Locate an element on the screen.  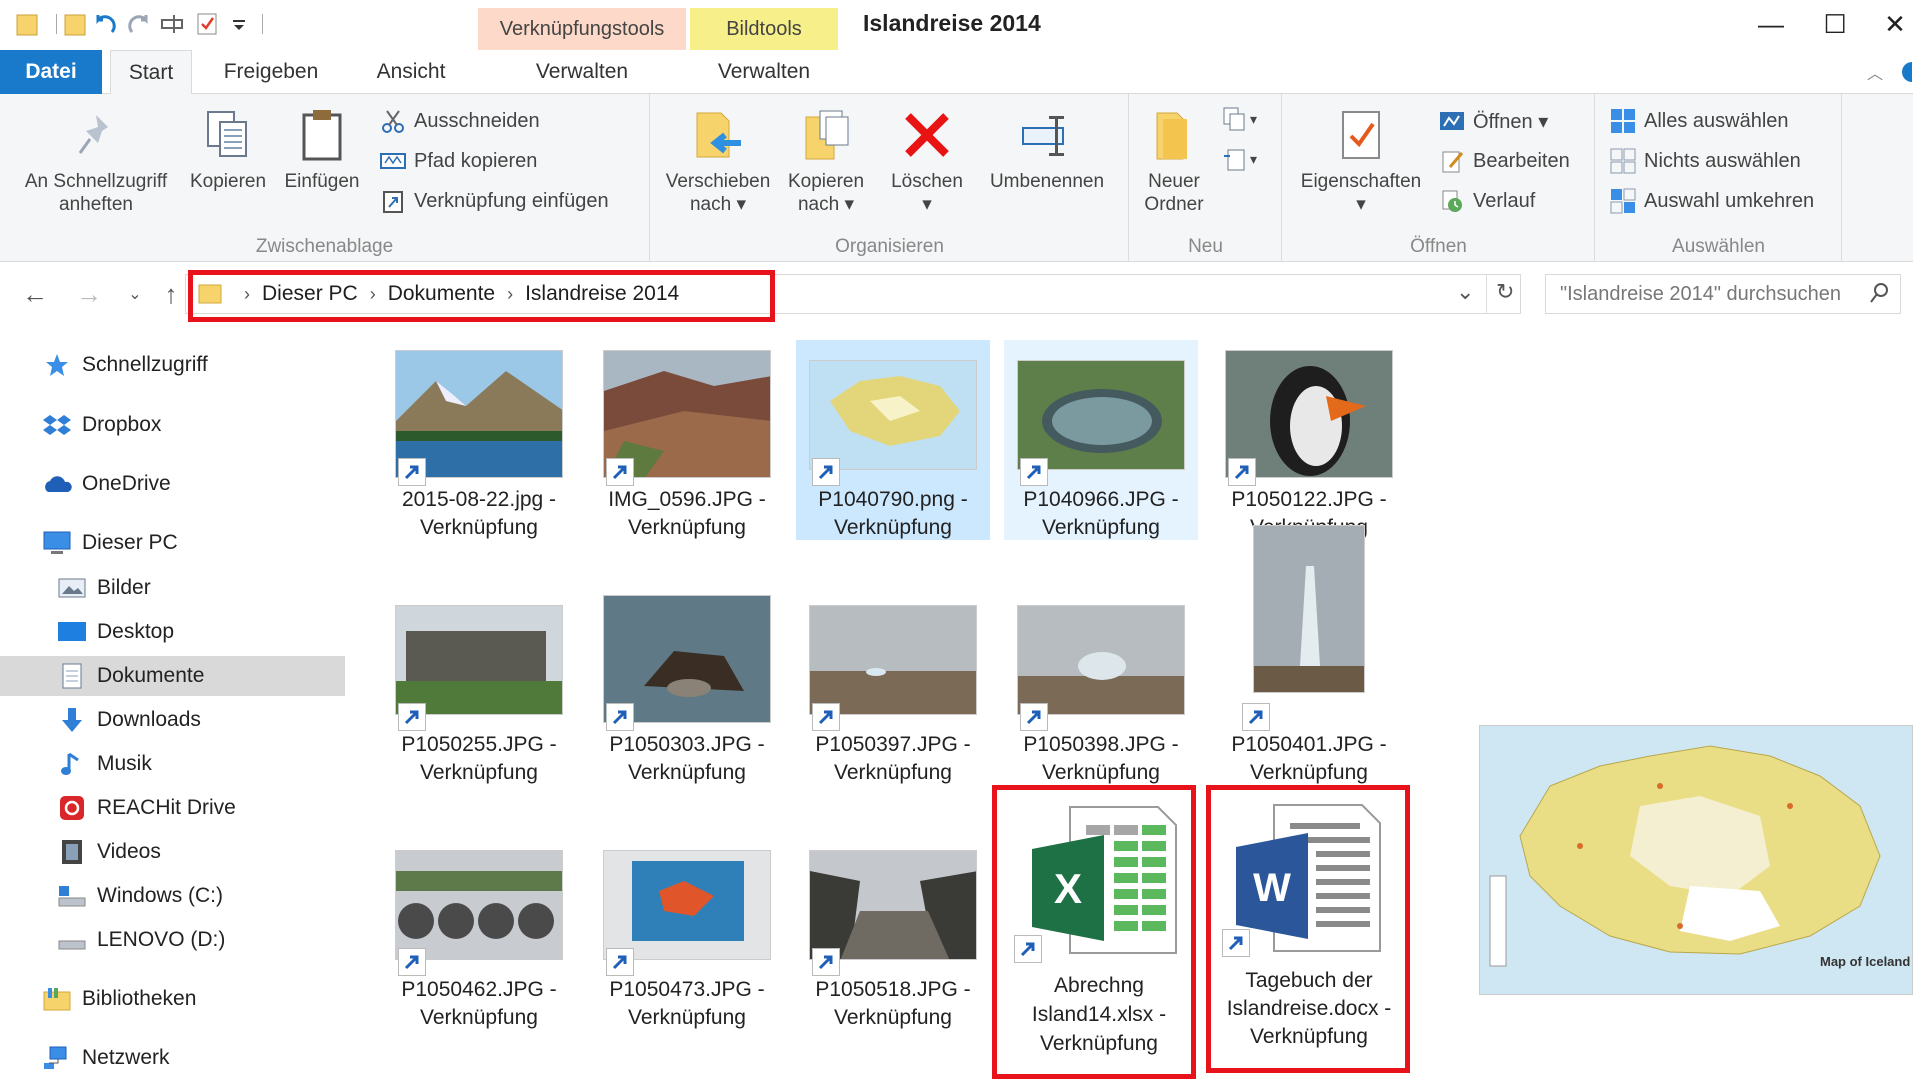
nav-item-downloads: Downloads is located at coordinates (172, 720).